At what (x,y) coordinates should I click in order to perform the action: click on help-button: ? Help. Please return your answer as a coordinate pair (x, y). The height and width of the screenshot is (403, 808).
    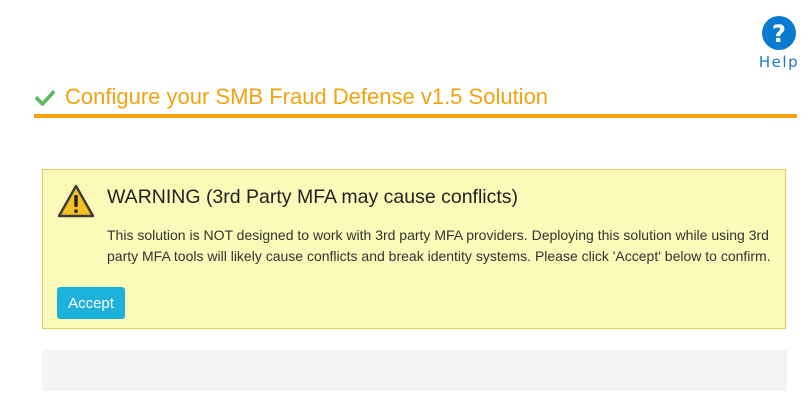
    Looking at the image, I should click on (779, 43).